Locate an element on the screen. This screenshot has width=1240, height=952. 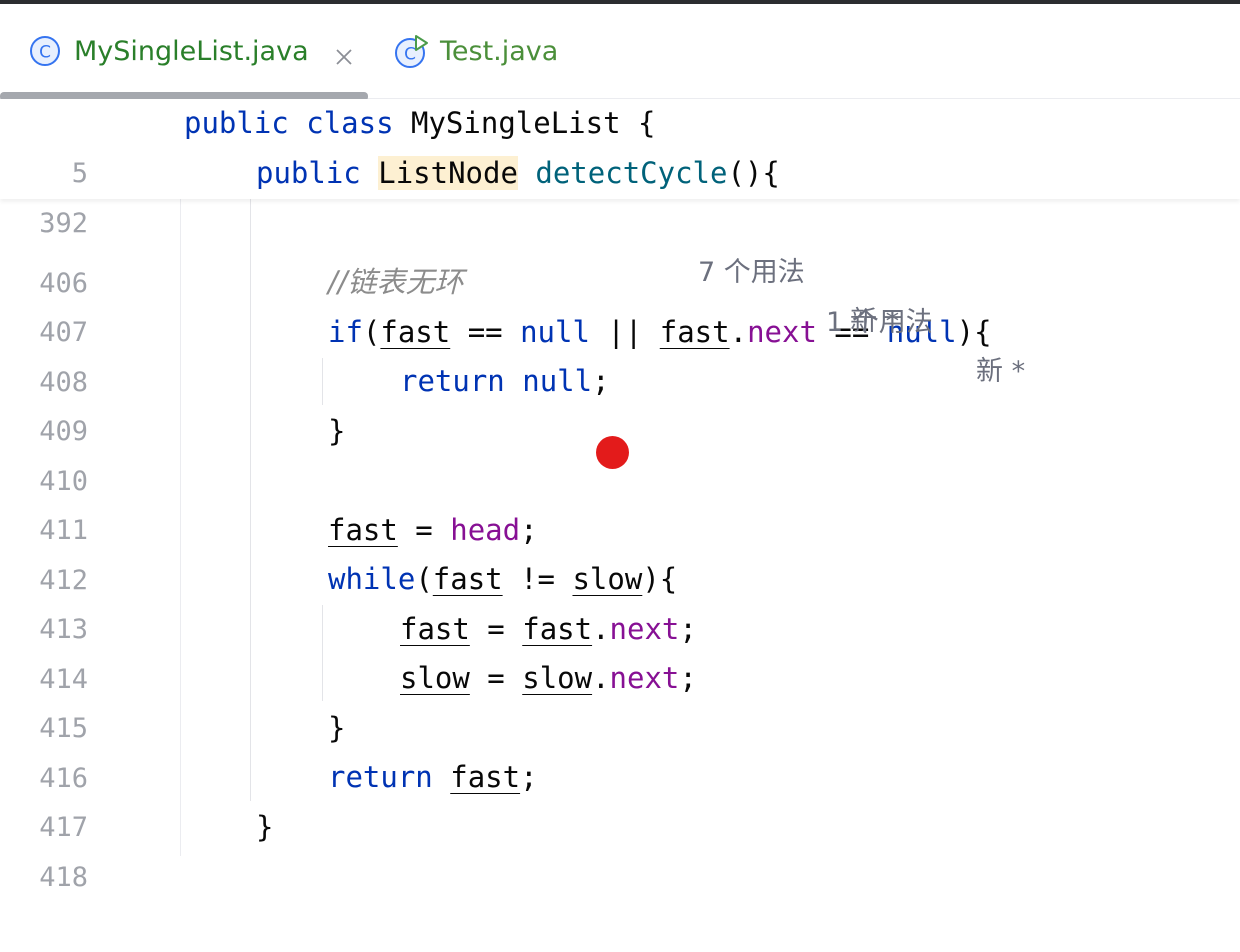
class-declaration: public class MySingleList { is located at coordinates (420, 123).